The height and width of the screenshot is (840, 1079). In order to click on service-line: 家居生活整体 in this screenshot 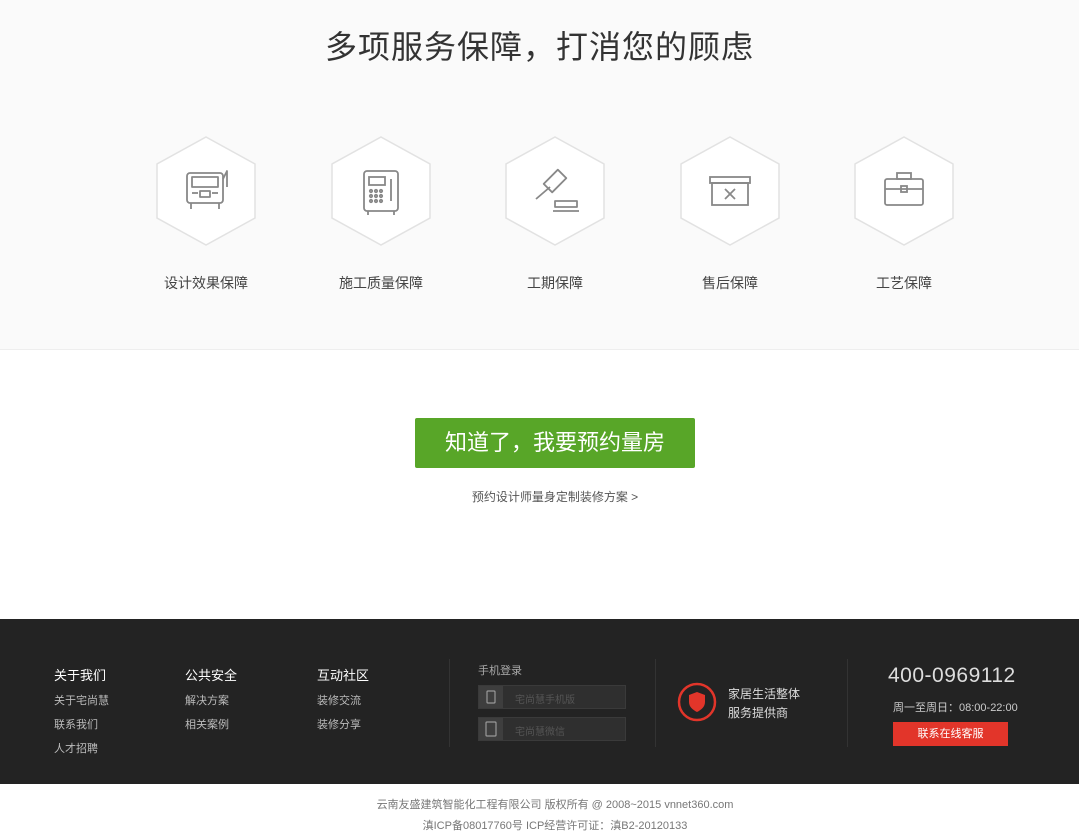, I will do `click(764, 694)`.